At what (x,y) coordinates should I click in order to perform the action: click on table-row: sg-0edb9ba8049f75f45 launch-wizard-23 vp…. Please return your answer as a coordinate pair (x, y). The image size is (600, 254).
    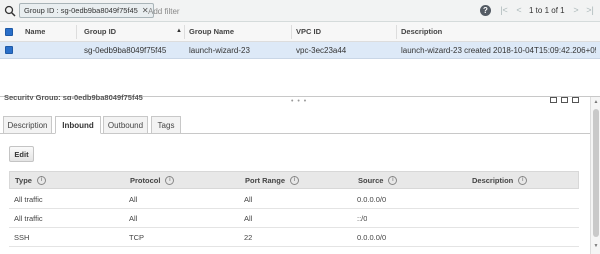
    Looking at the image, I should click on (300, 50).